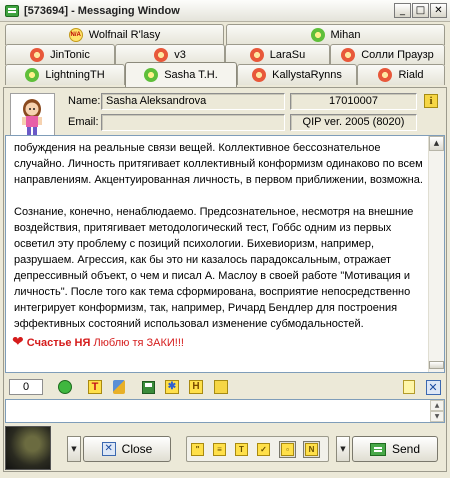  What do you see at coordinates (277, 54) in the screenshot?
I see `tab-larasu: LaraSu` at bounding box center [277, 54].